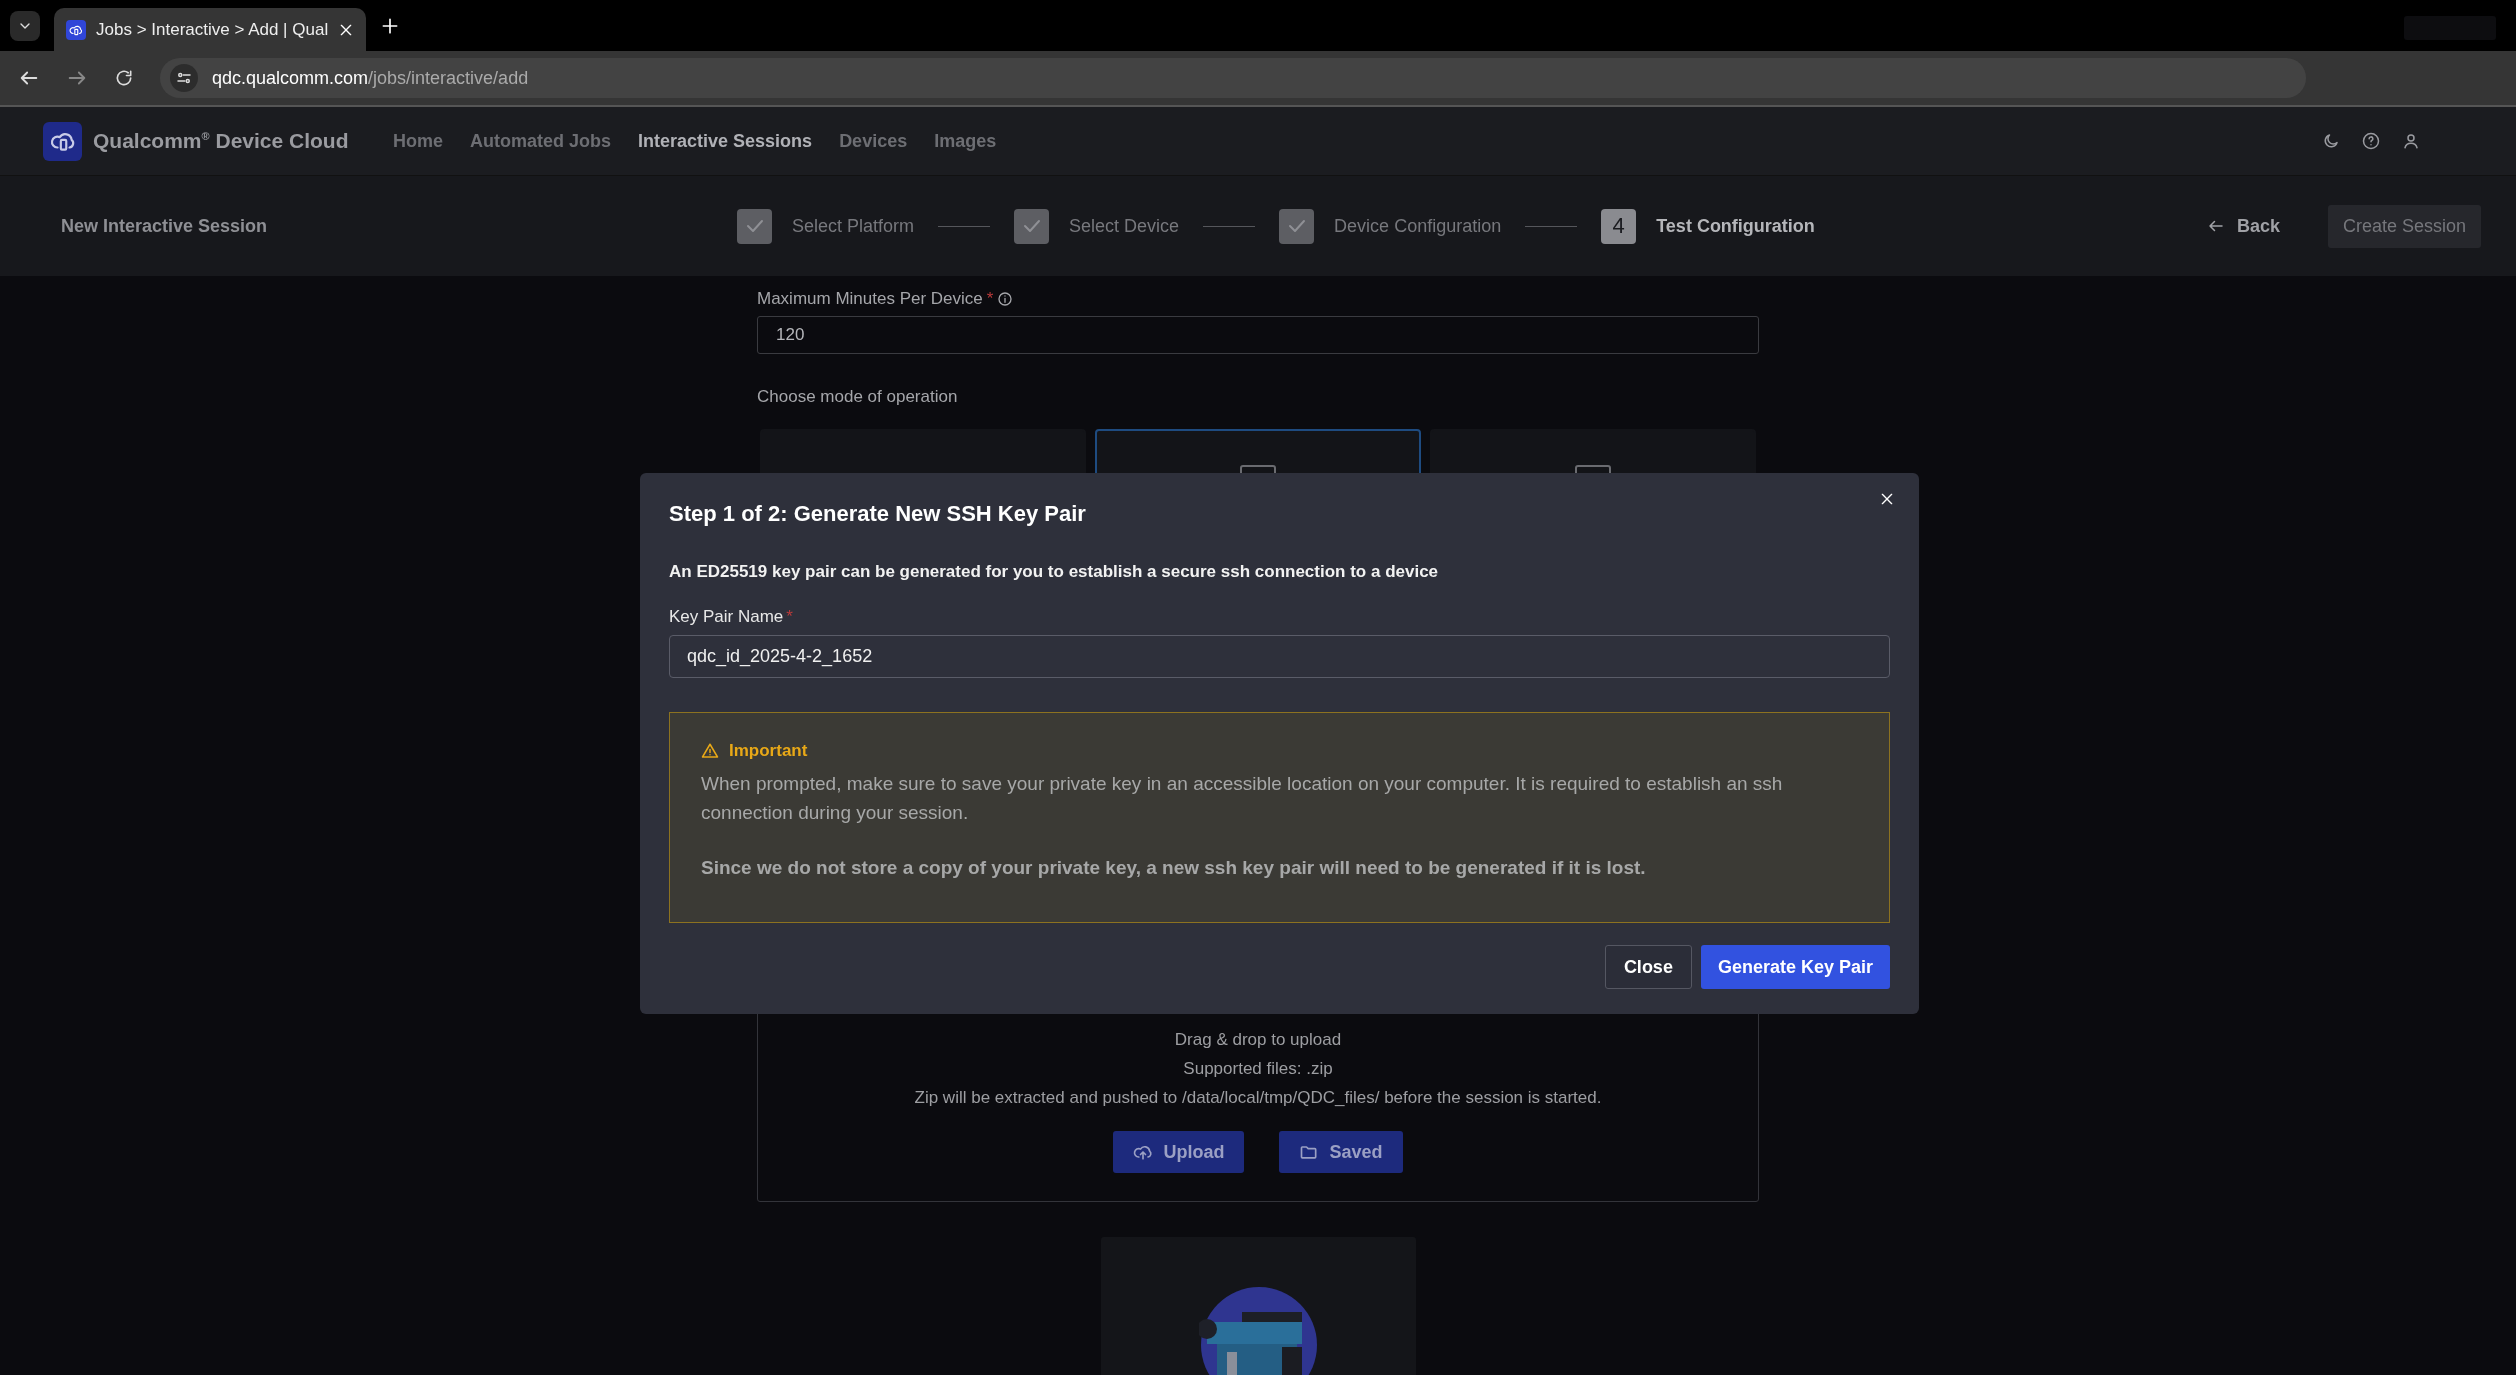  What do you see at coordinates (1124, 226) in the screenshot?
I see `step-label: Select Device` at bounding box center [1124, 226].